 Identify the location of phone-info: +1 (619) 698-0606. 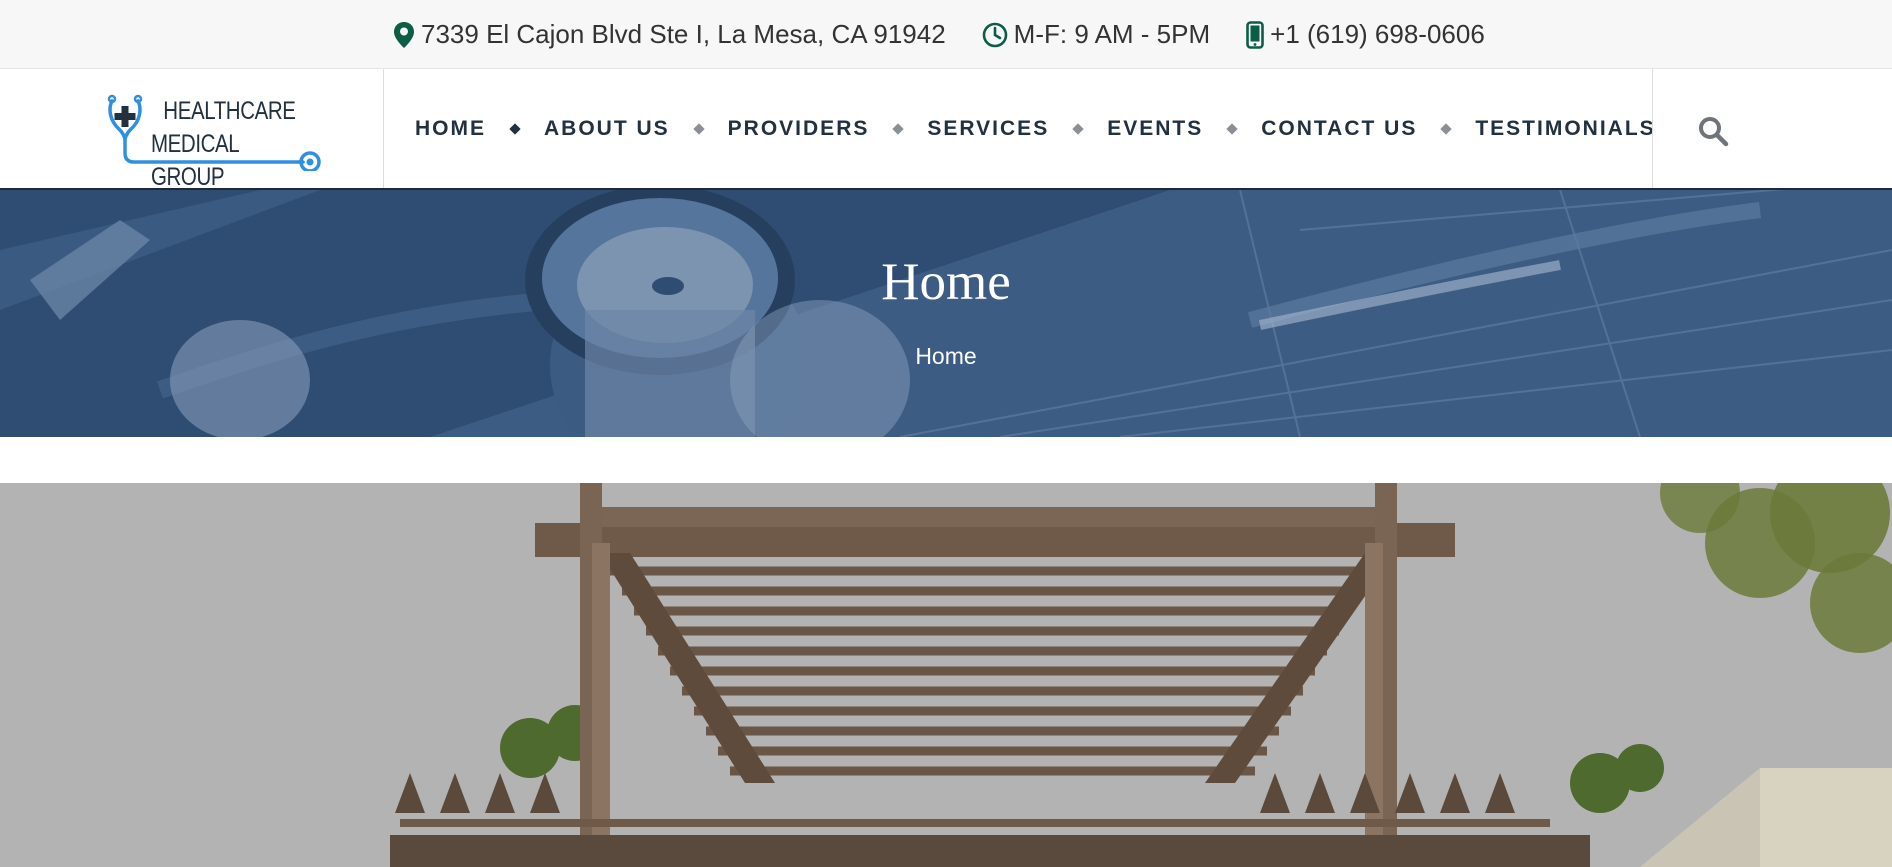
(1365, 34).